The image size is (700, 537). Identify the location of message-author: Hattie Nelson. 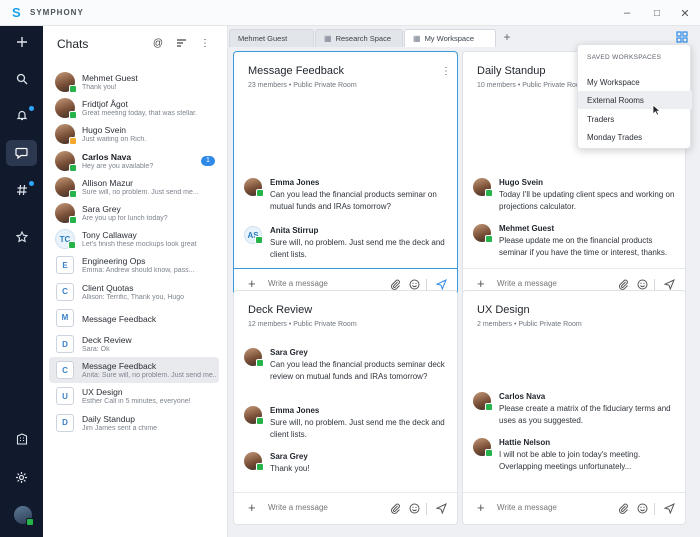
(525, 442).